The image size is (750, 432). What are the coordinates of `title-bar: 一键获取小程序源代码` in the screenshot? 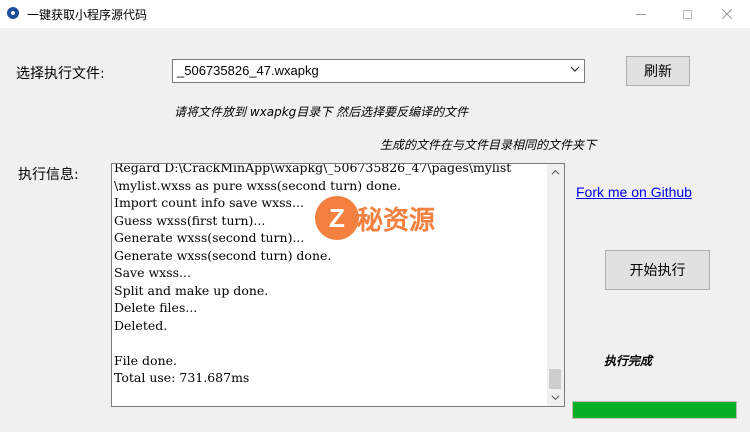 It's located at (375, 14).